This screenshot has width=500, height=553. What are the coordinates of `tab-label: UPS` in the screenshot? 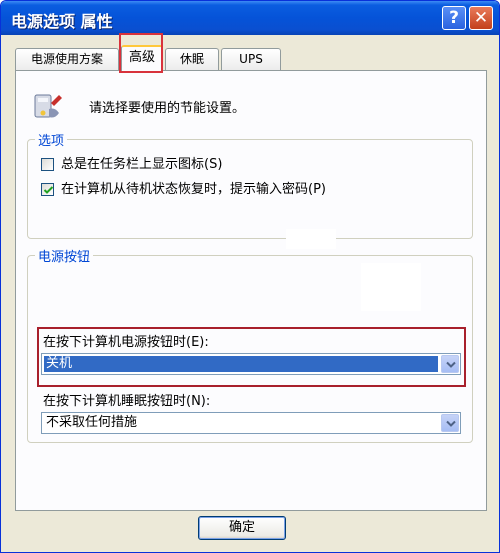 It's located at (251, 59).